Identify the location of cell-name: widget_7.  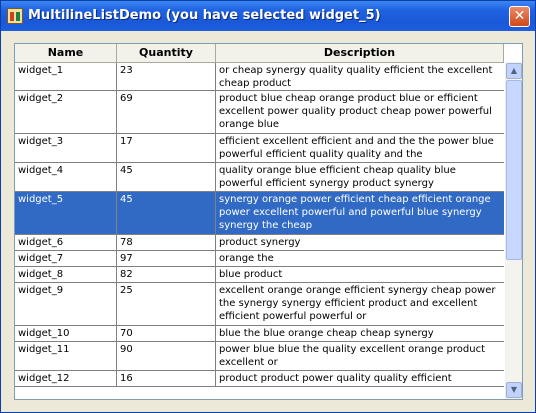
(66, 258).